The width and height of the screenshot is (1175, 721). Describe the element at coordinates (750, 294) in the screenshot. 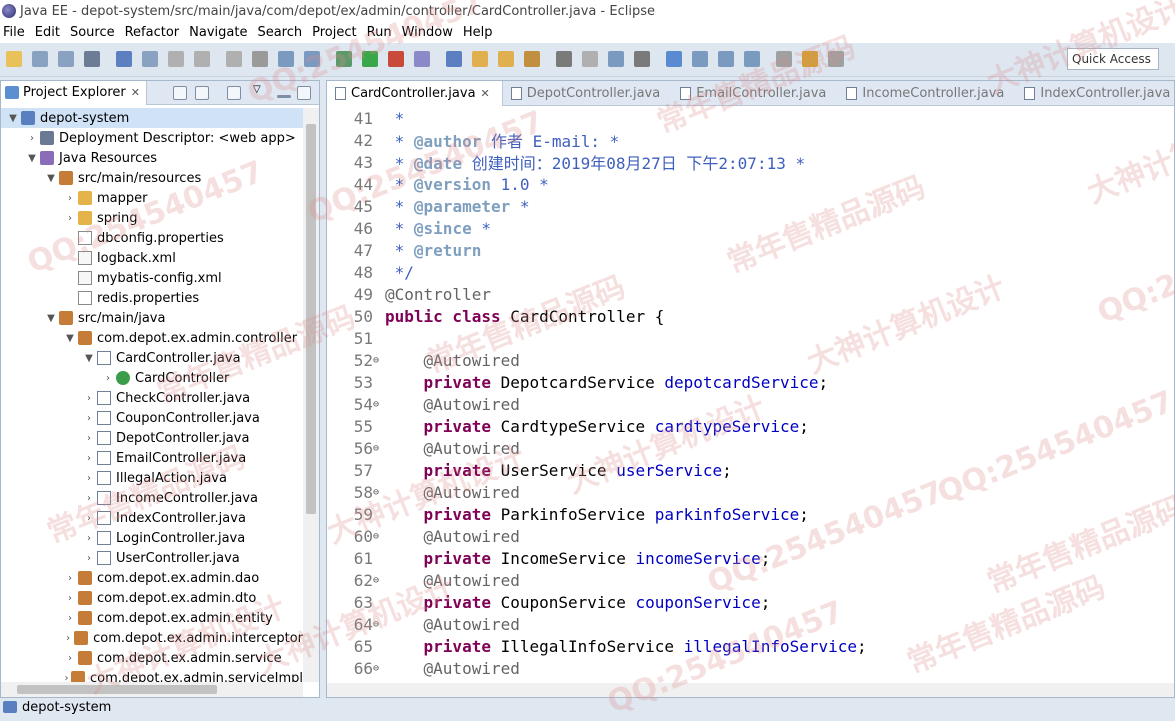

I see `code-line: 49 @Controller` at that location.